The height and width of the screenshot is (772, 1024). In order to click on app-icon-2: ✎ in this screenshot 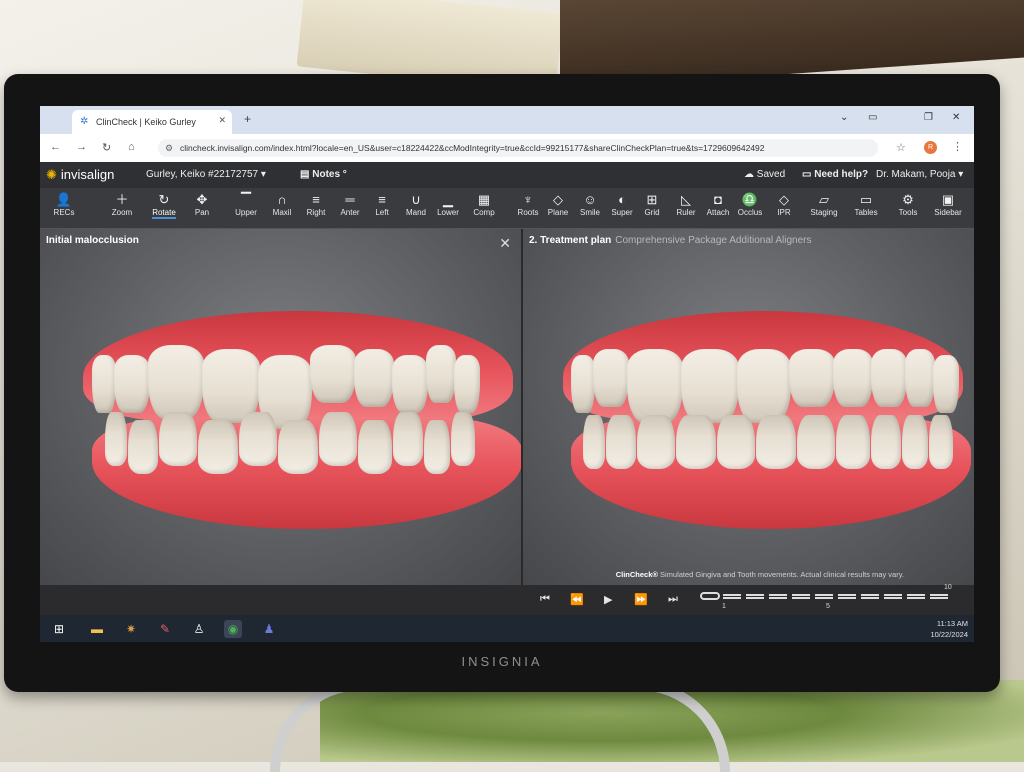, I will do `click(165, 629)`.